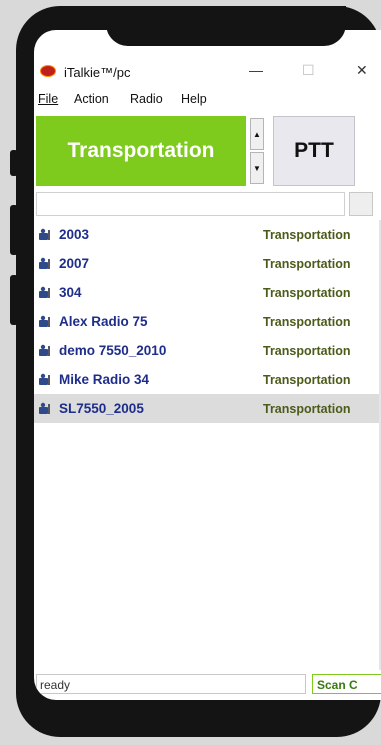 Image resolution: width=381 pixels, height=745 pixels. Describe the element at coordinates (97, 72) in the screenshot. I see `window-title: iTalkie™/pc` at that location.